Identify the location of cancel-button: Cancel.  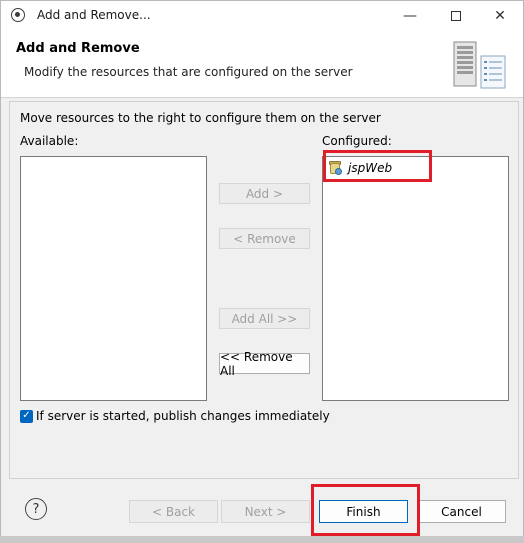
(461, 511).